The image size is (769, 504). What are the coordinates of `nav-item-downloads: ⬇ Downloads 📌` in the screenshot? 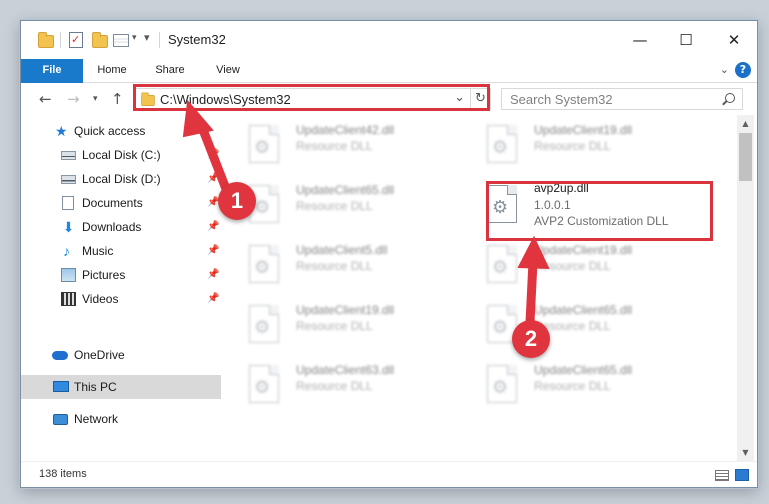 It's located at (121, 227).